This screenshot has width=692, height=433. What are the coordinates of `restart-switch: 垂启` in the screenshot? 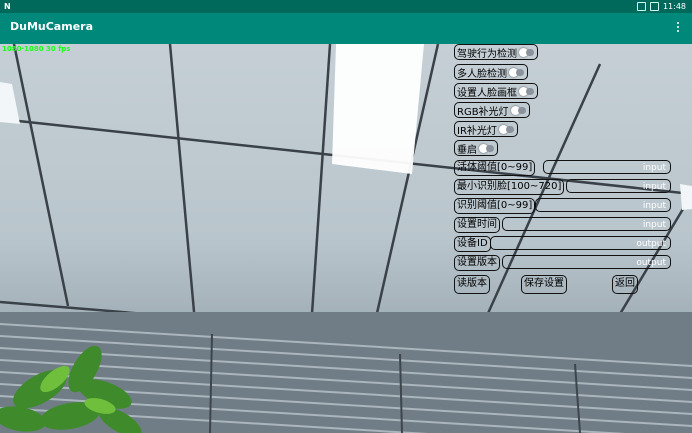 It's located at (476, 148).